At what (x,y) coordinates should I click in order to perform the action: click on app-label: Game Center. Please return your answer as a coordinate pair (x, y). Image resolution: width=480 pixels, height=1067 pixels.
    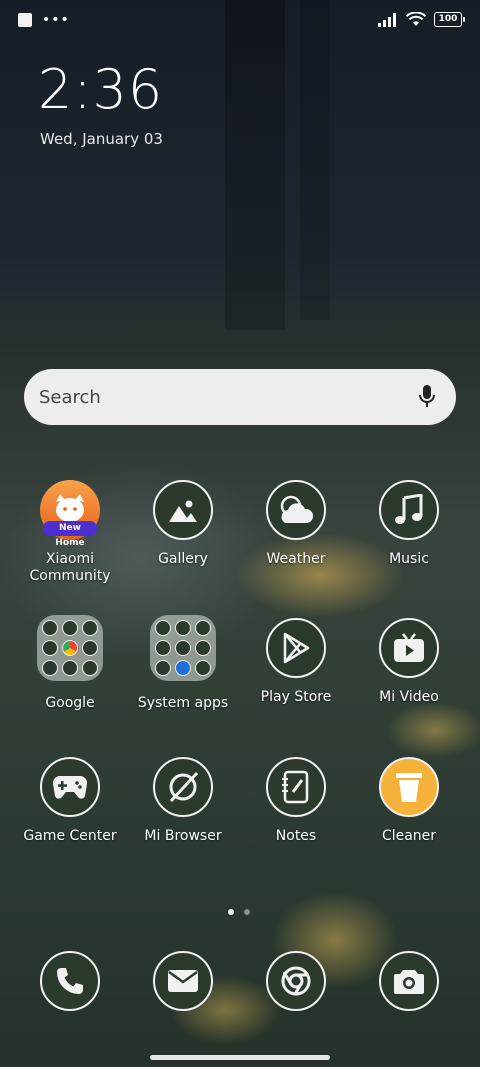
    Looking at the image, I should click on (70, 836).